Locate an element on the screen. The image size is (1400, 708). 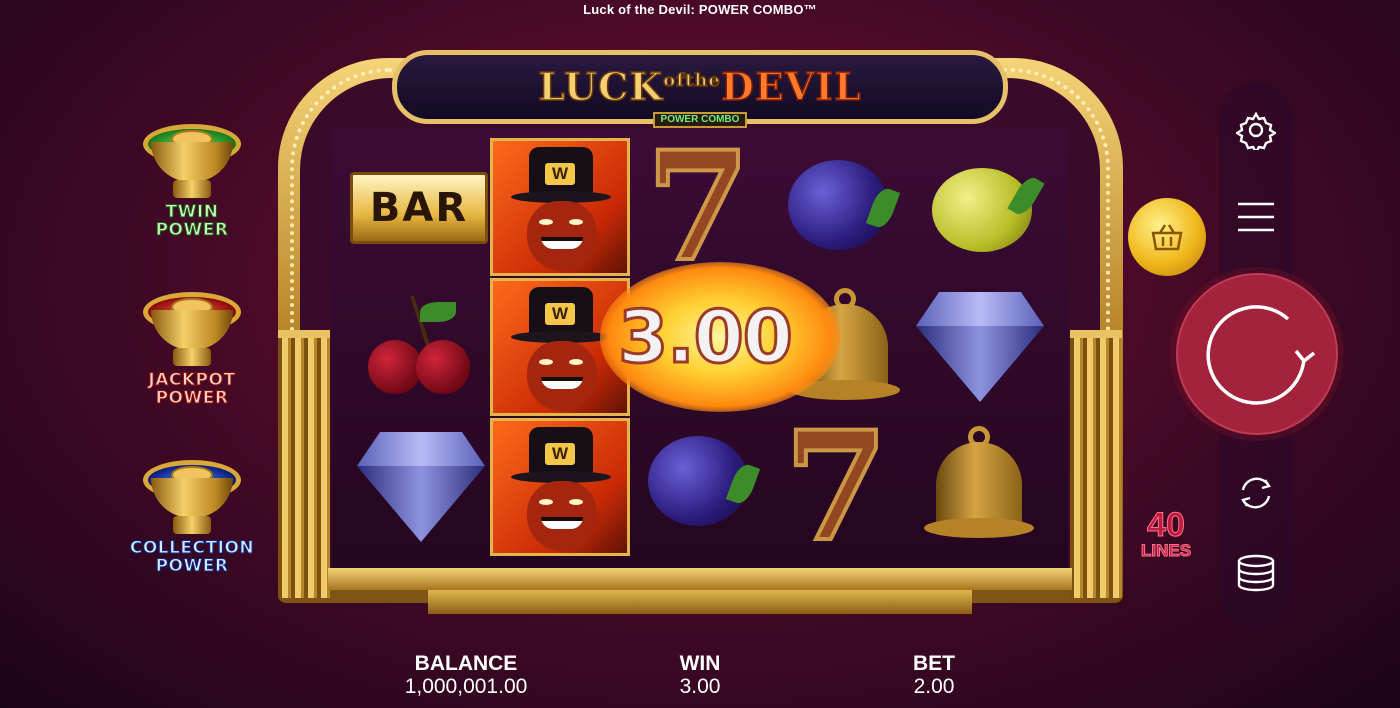
collection-power-label-1: COLLECTION is located at coordinates (192, 548).